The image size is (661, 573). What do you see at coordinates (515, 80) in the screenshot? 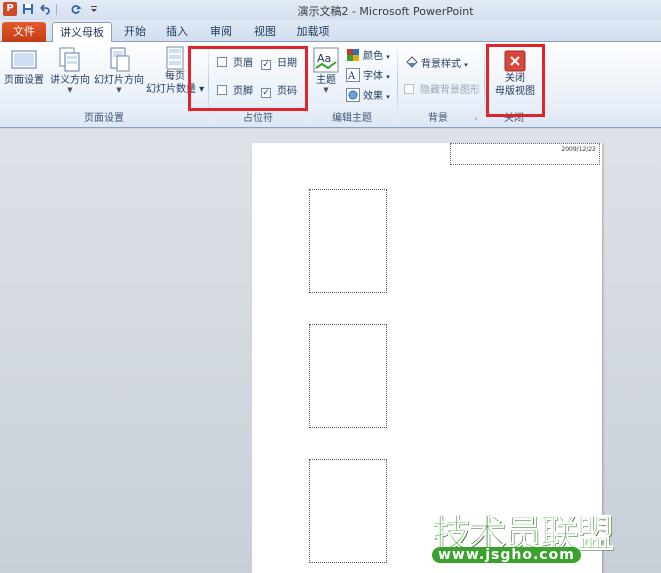
I see `close-highlight-box` at bounding box center [515, 80].